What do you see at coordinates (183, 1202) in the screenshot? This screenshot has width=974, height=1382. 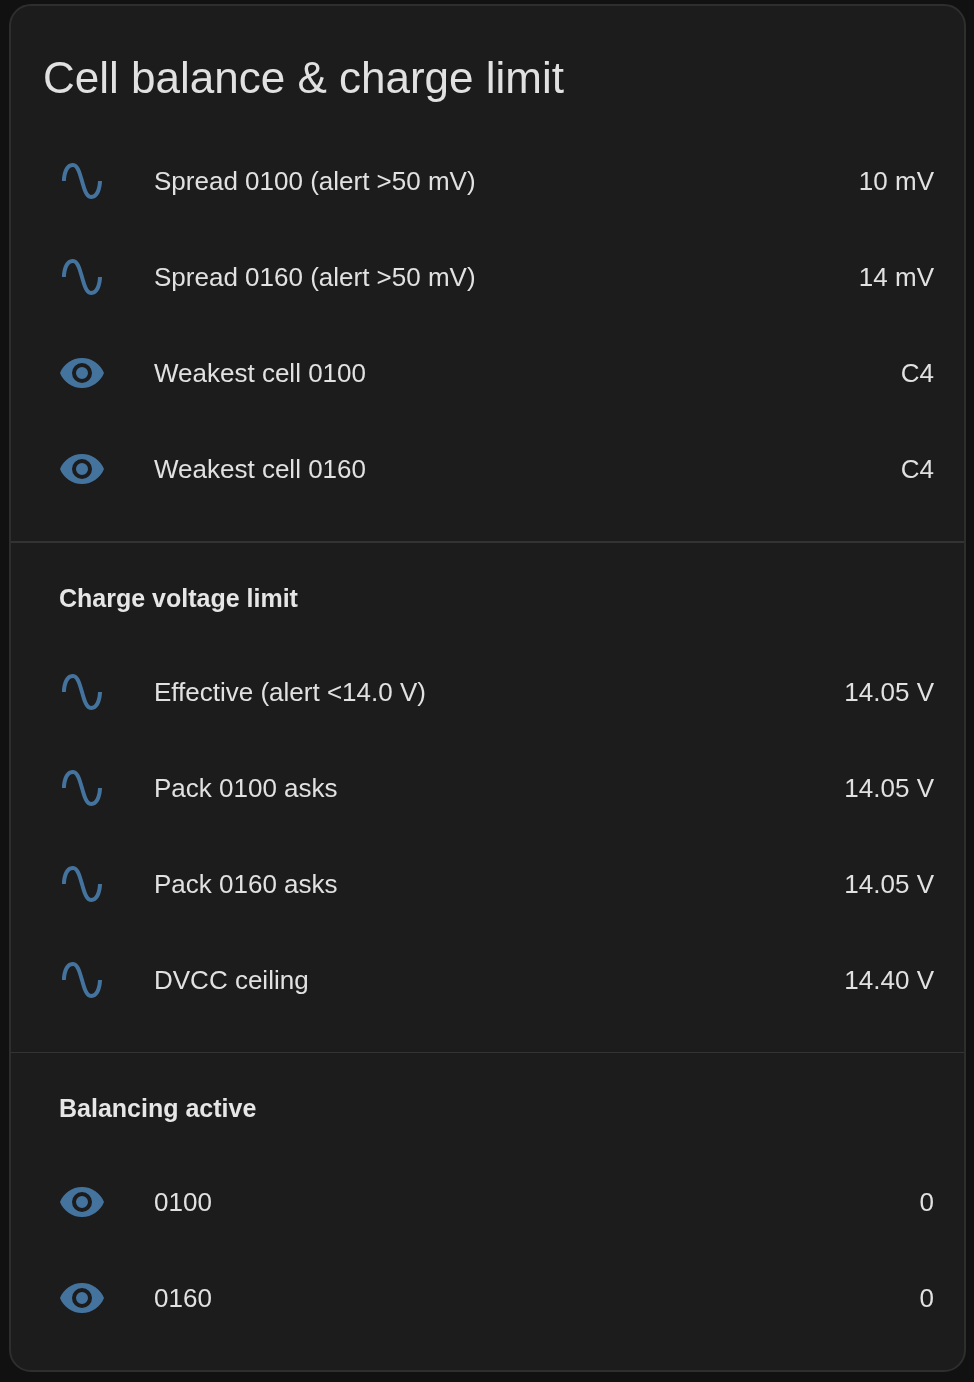 I see `entity-name: 0100` at bounding box center [183, 1202].